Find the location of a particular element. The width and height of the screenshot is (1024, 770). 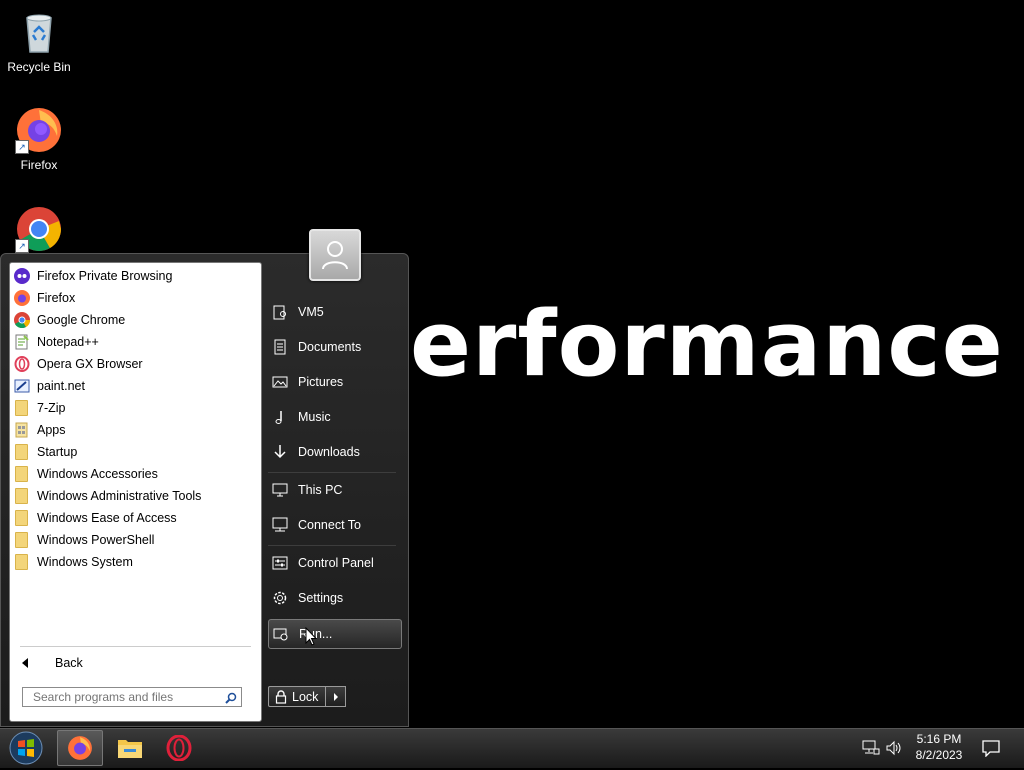

power-options-arrow is located at coordinates (336, 696).